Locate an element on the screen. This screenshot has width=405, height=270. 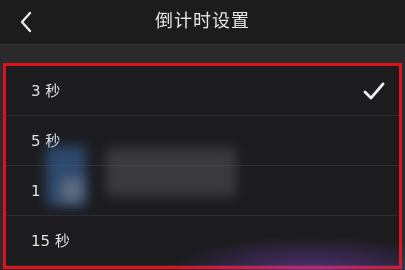
checkmark-icon is located at coordinates (374, 91).